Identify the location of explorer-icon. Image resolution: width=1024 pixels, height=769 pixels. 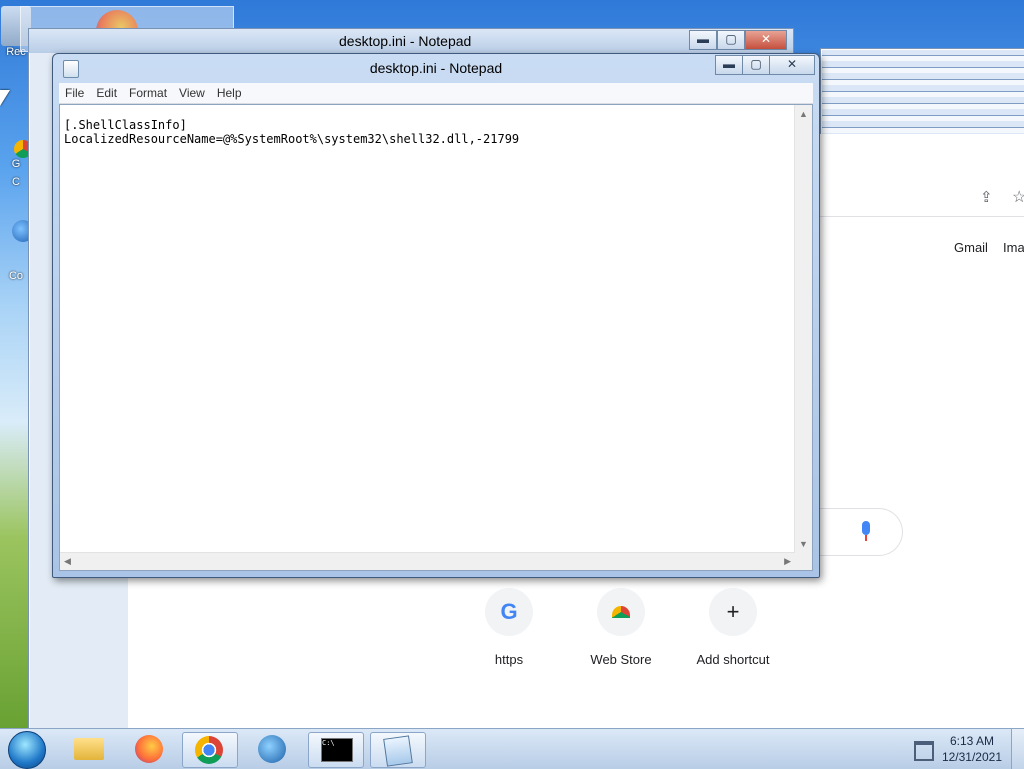
(89, 749).